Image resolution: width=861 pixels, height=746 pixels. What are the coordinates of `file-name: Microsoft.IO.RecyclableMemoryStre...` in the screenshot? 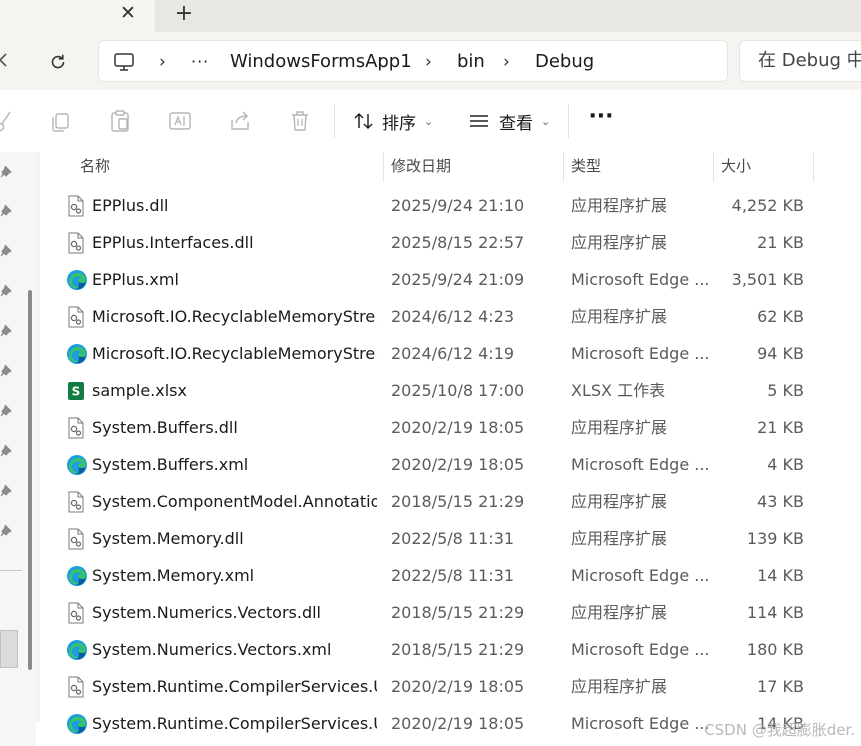 It's located at (234, 353).